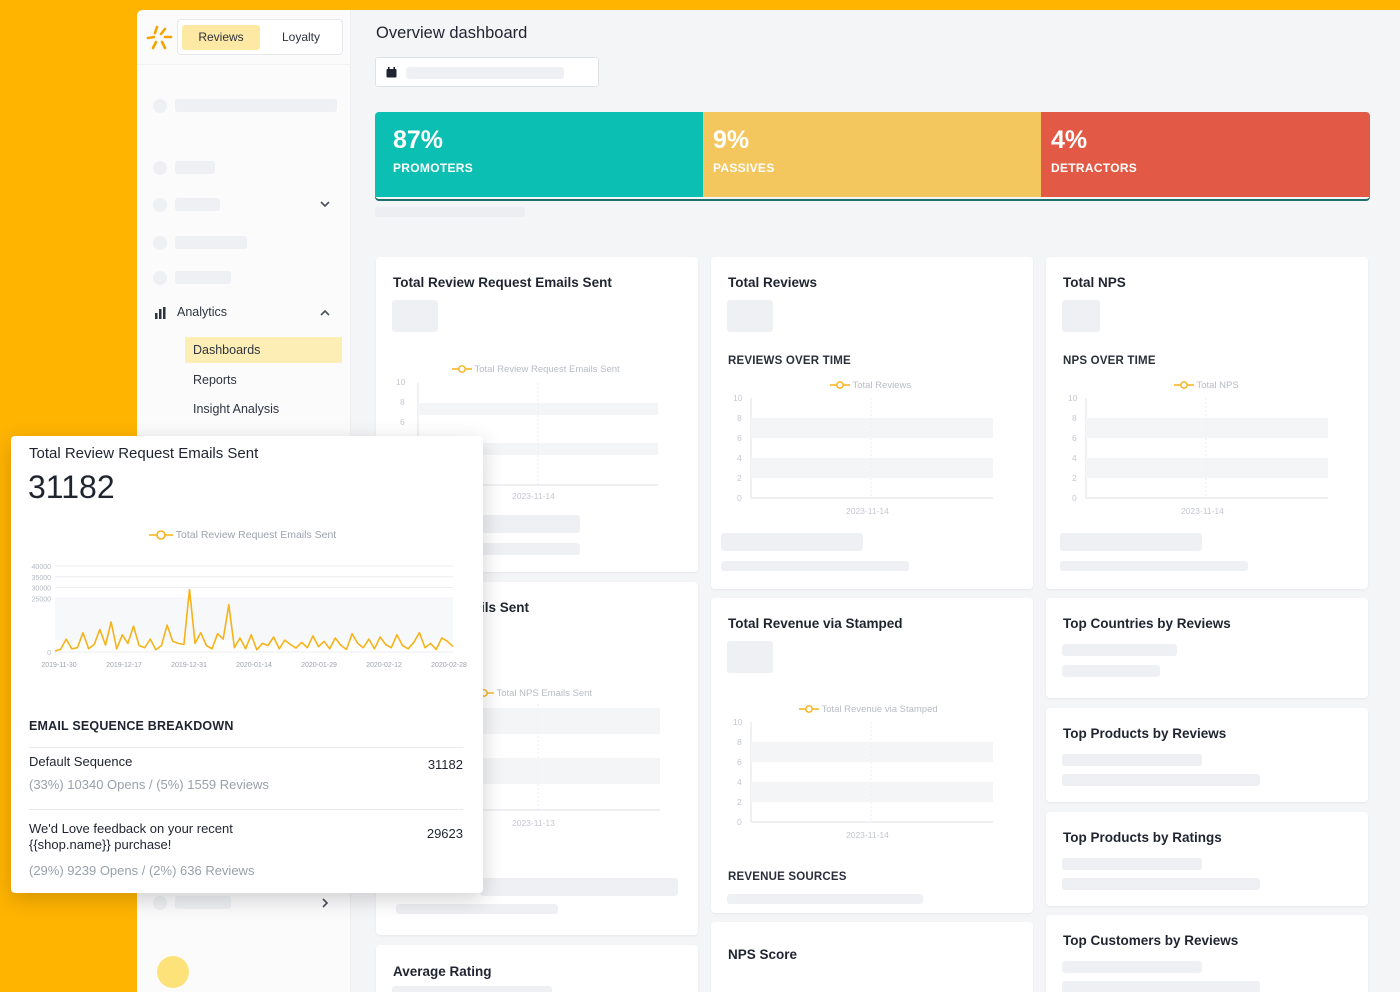 Image resolution: width=1400 pixels, height=992 pixels. I want to click on chevron-down-icon, so click(325, 204).